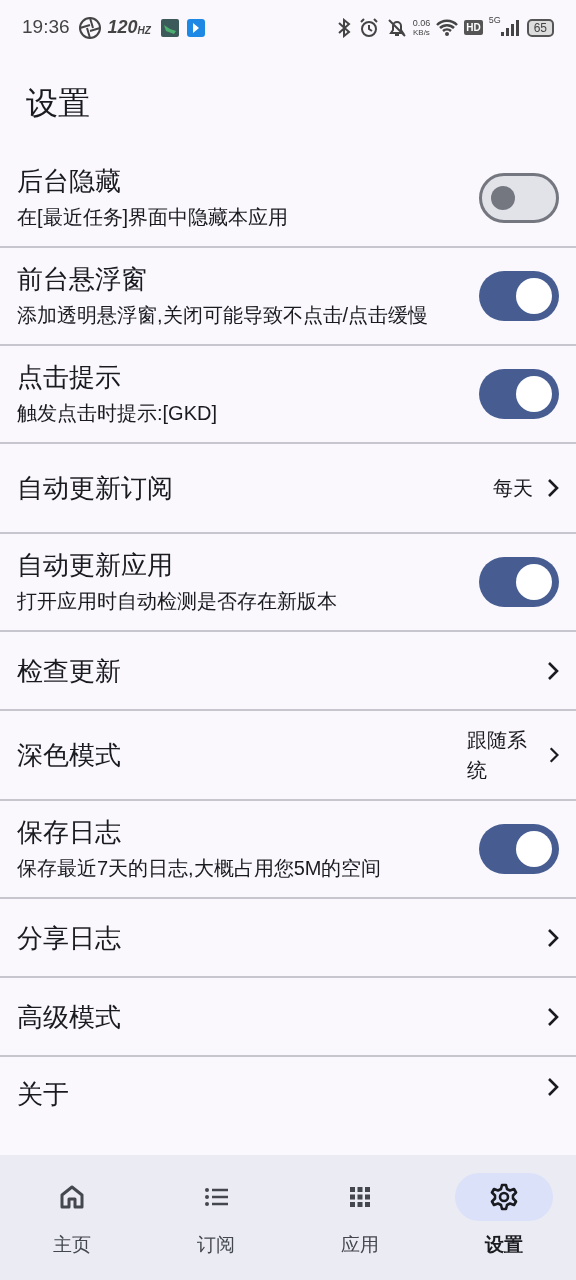  What do you see at coordinates (95, 565) in the screenshot?
I see `setting-title: 自动更新应用` at bounding box center [95, 565].